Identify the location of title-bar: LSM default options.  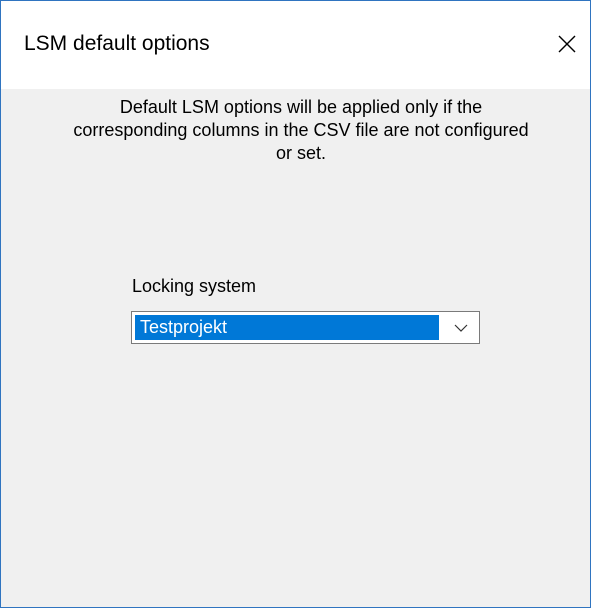
(295, 45).